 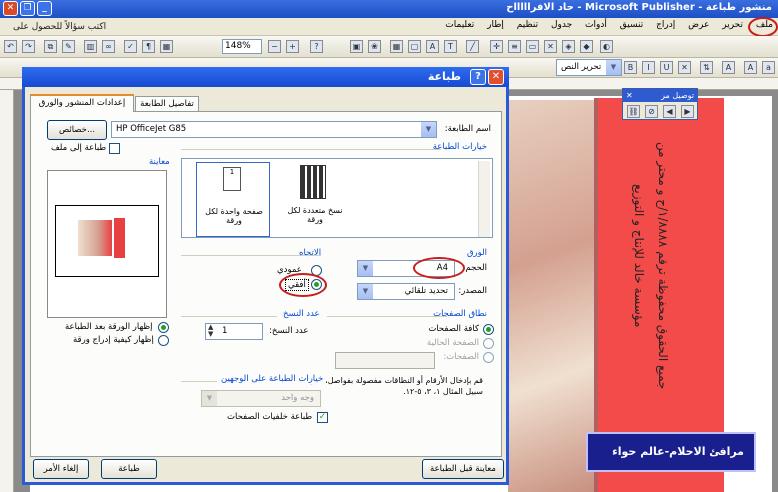 I want to click on printer-name-combo: HP OfficeJet G85 ▼, so click(x=274, y=129).